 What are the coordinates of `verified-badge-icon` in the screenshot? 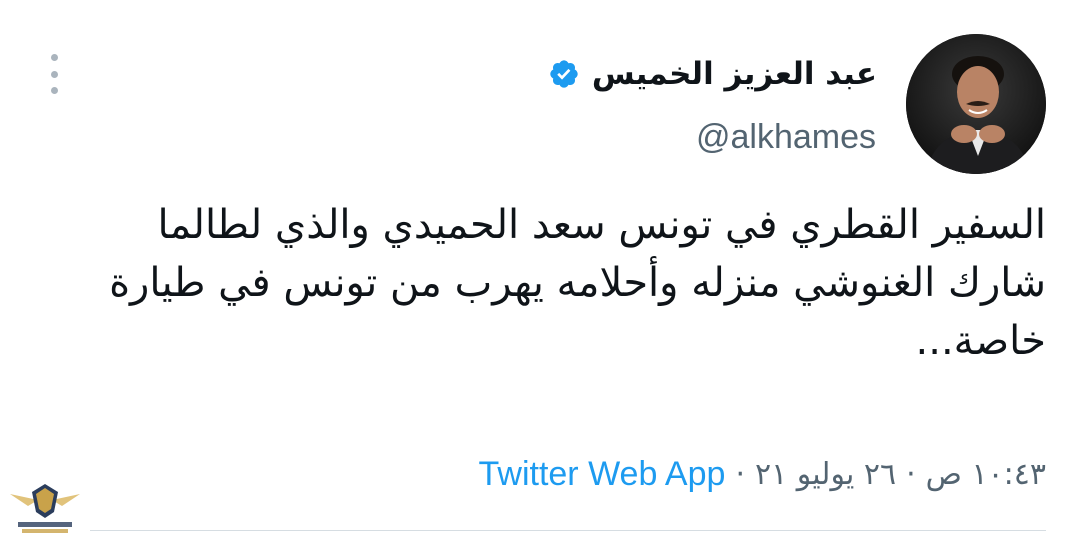 It's located at (564, 74).